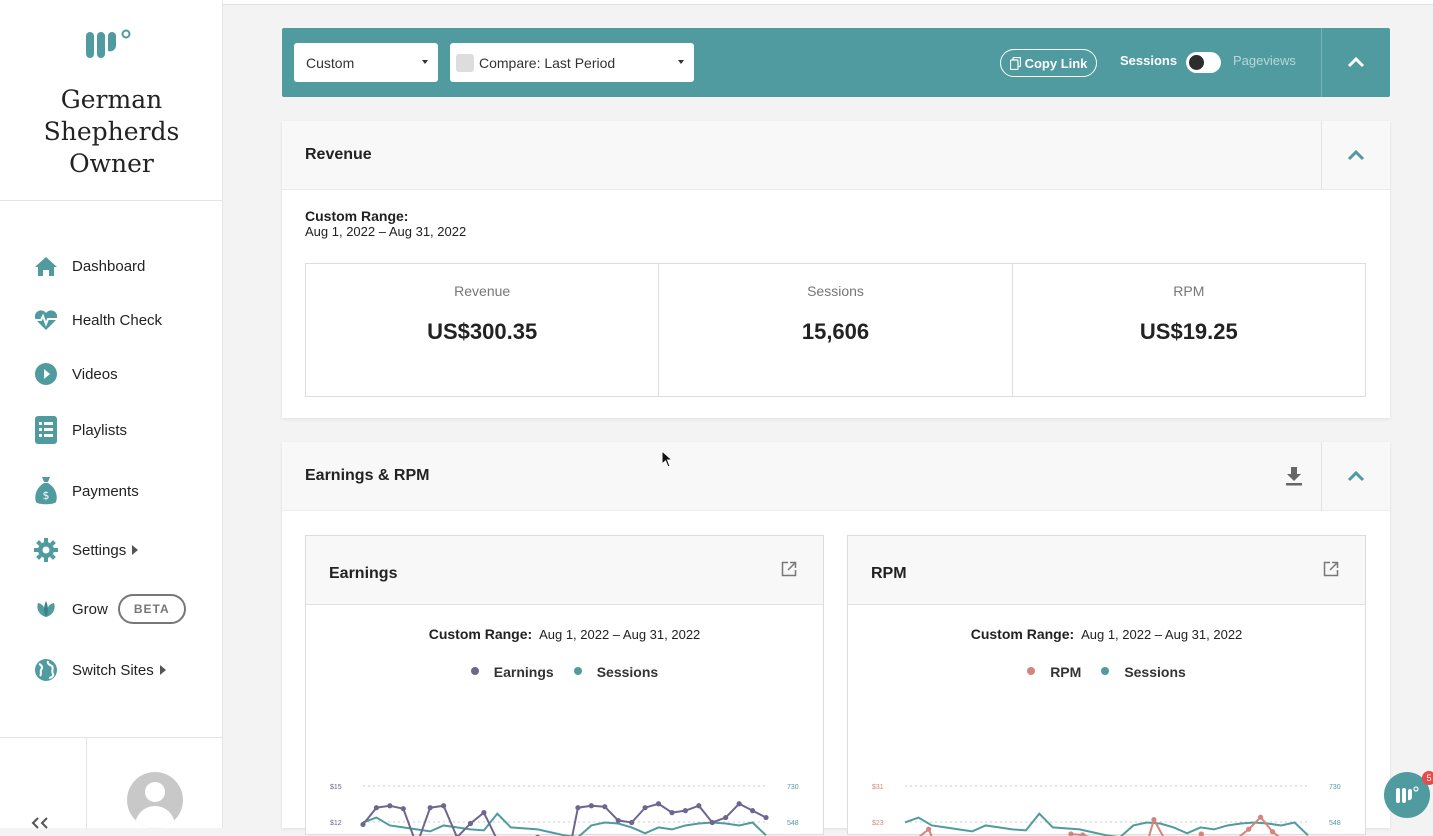 The image size is (1433, 836). What do you see at coordinates (1148, 60) in the screenshot?
I see `toggle-sessions-label: Sessions` at bounding box center [1148, 60].